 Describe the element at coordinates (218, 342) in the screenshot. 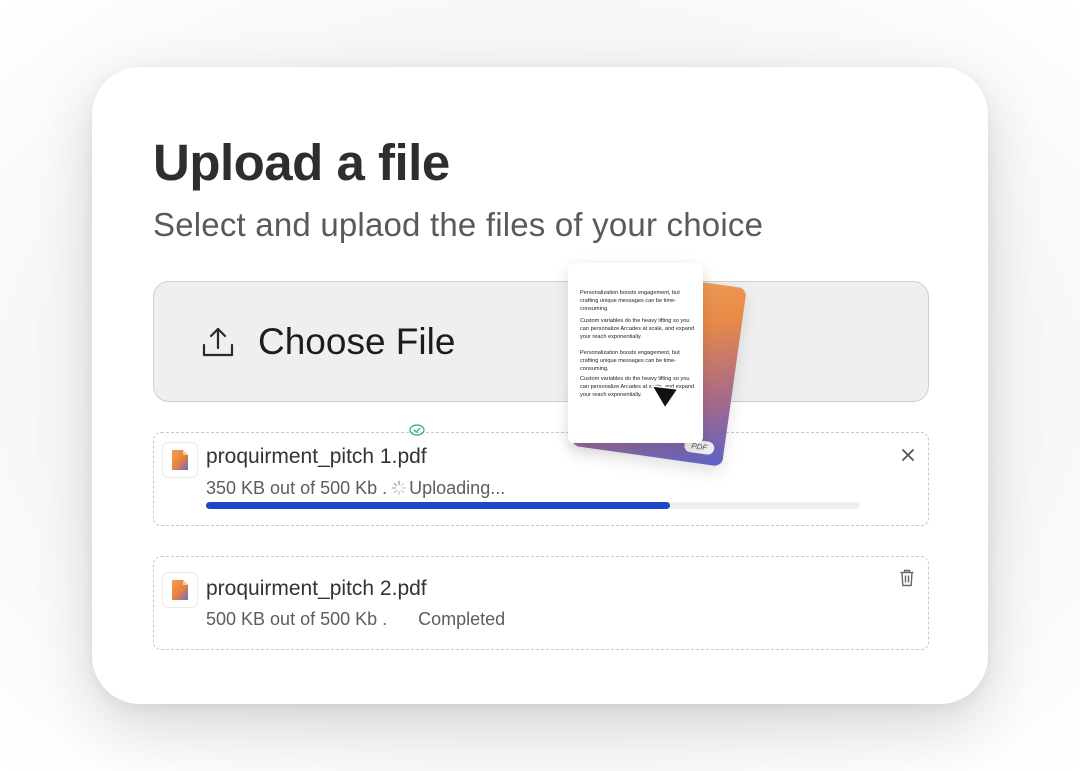

I see `upload-icon` at that location.